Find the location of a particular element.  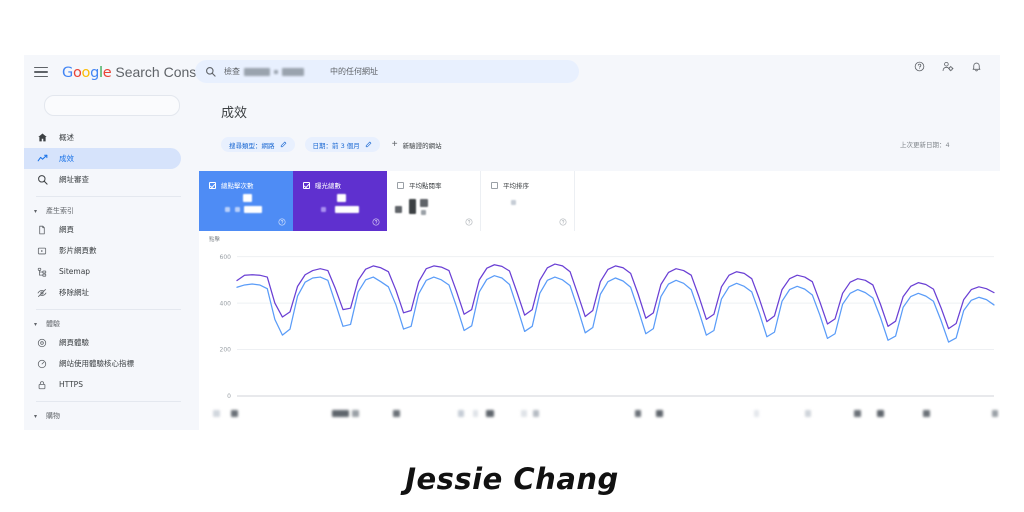

page-title: 成效 is located at coordinates (234, 113).